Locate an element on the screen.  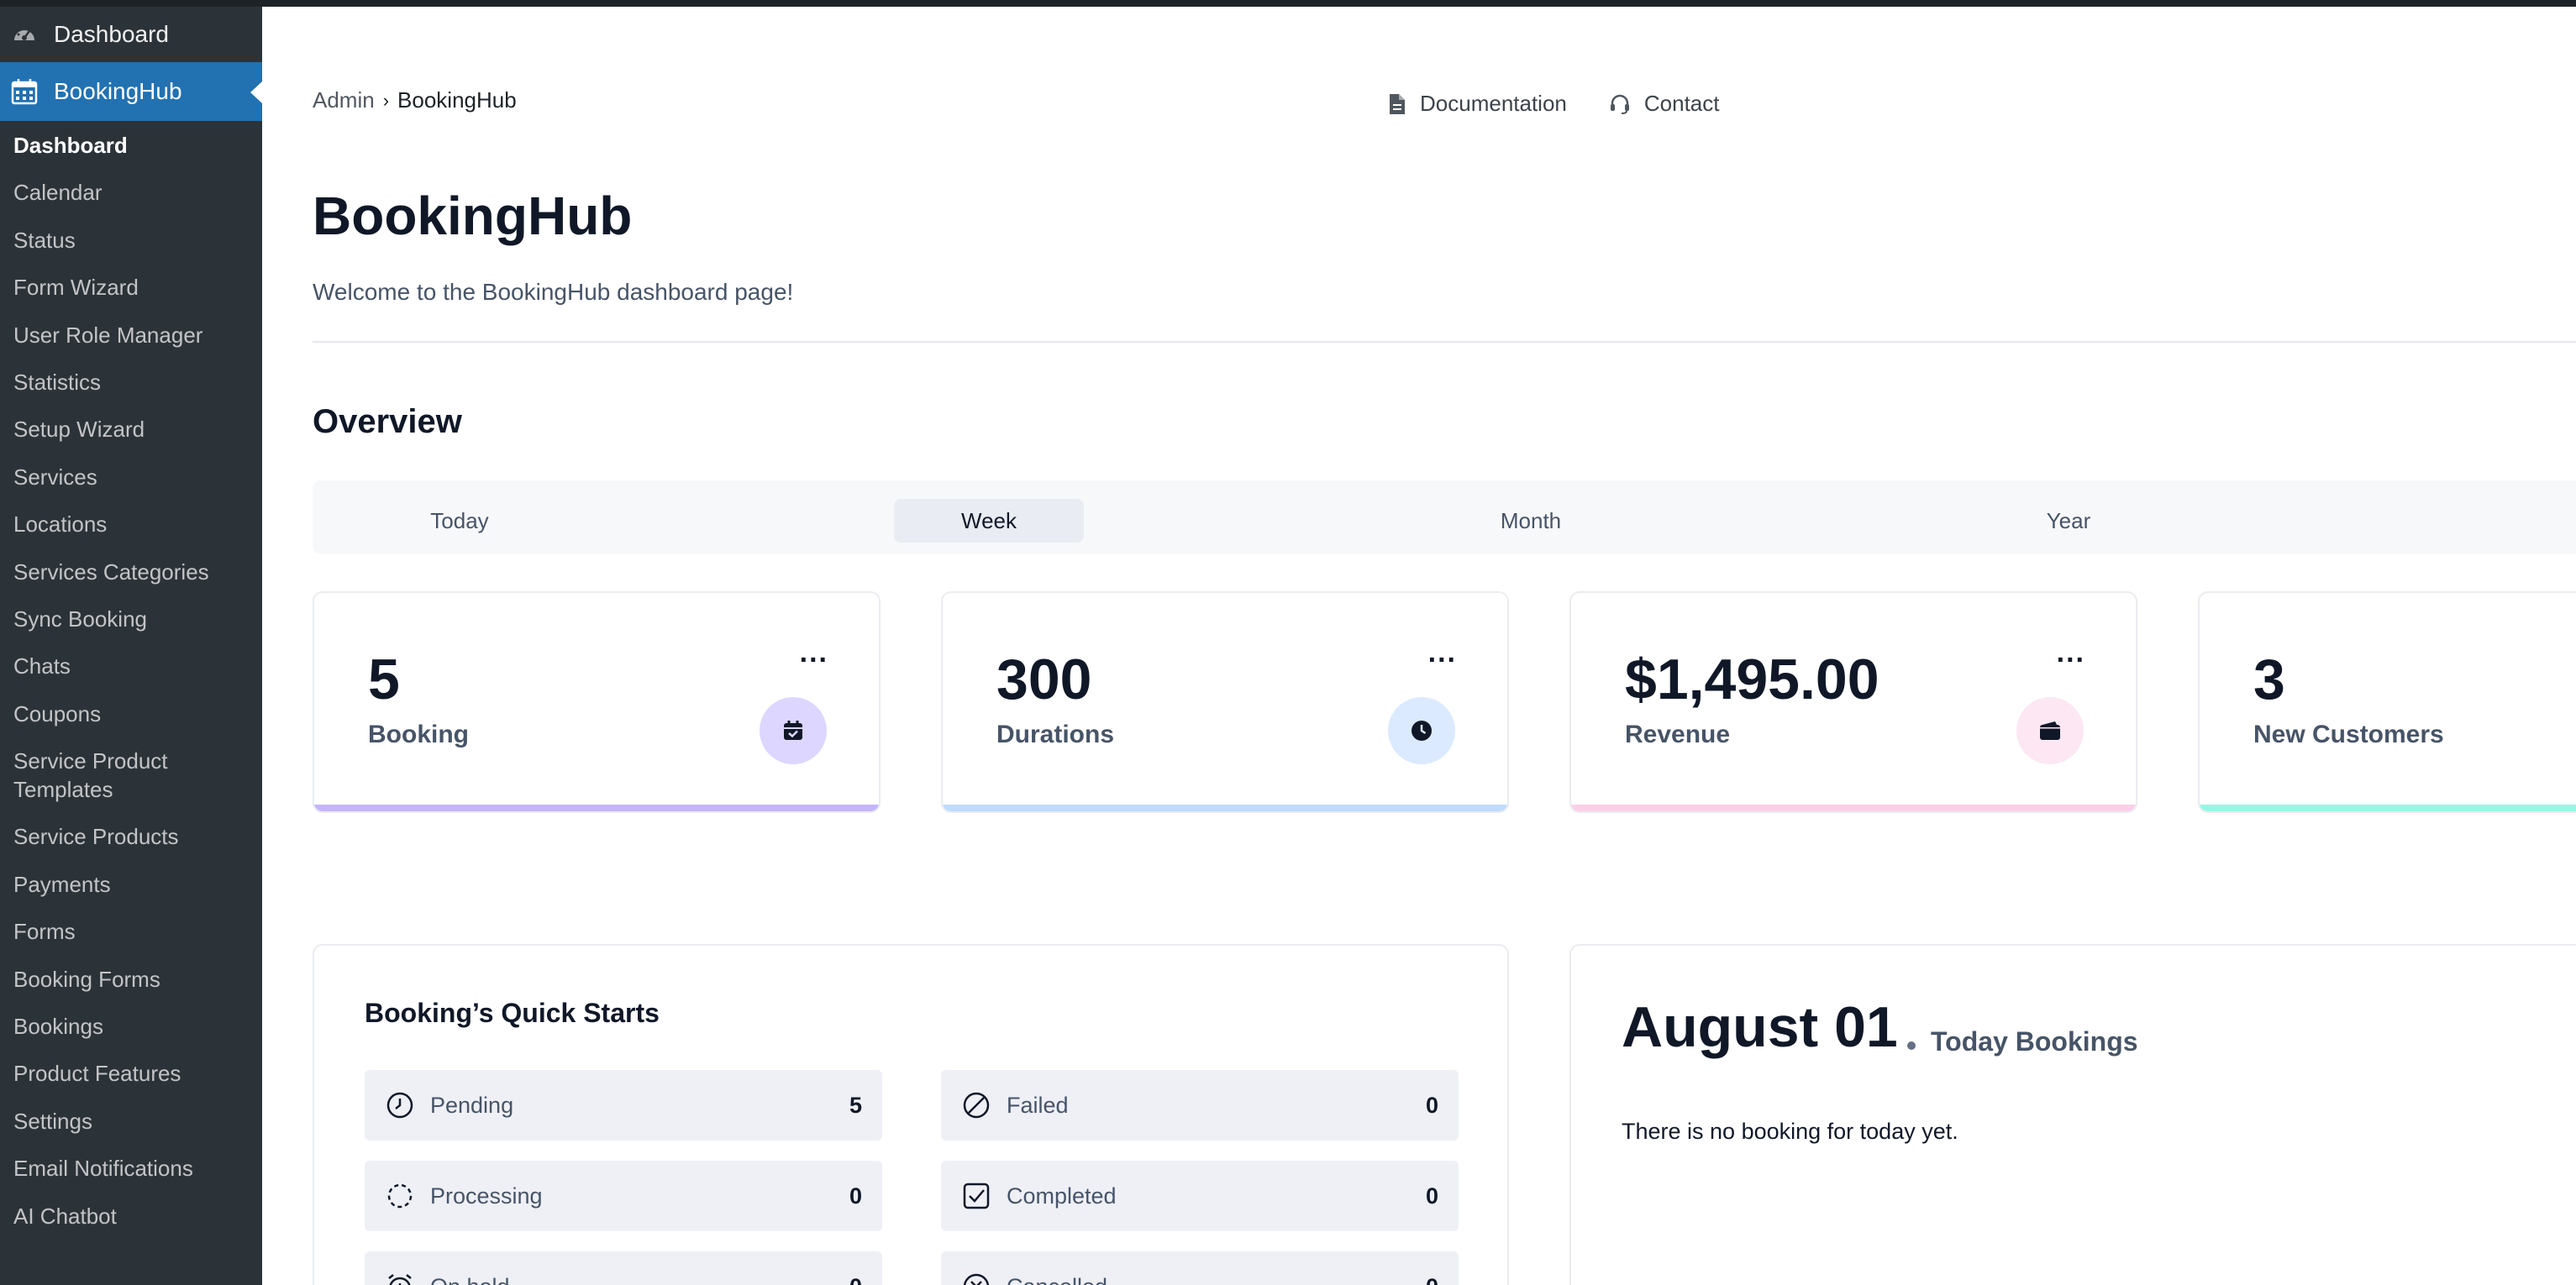
breadcrumb-admin-link: Admin is located at coordinates (344, 100).